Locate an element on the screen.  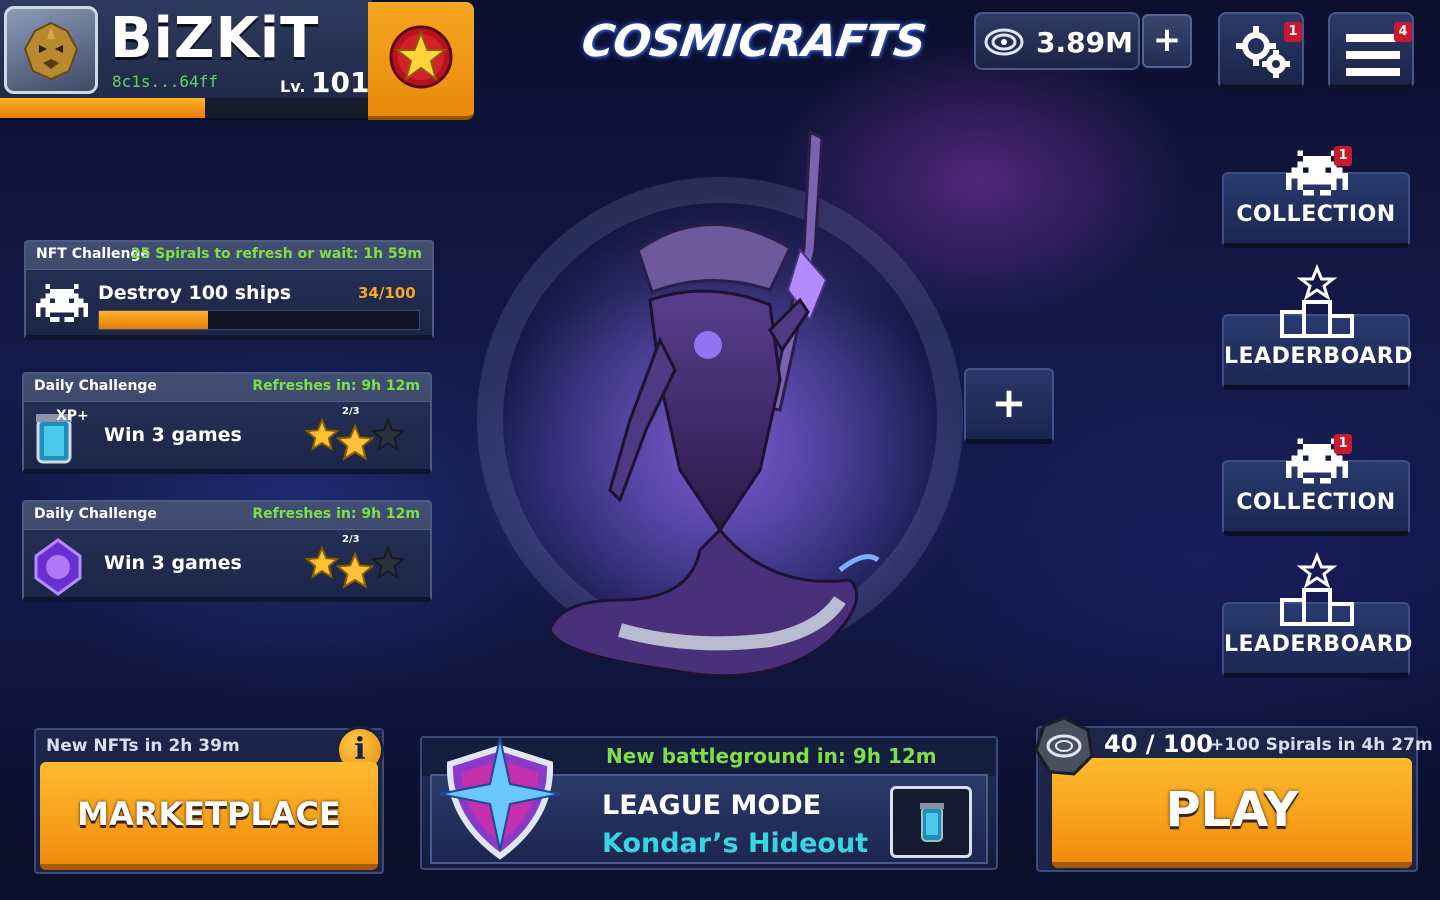
spirals-amount: 3.89M is located at coordinates (1084, 42).